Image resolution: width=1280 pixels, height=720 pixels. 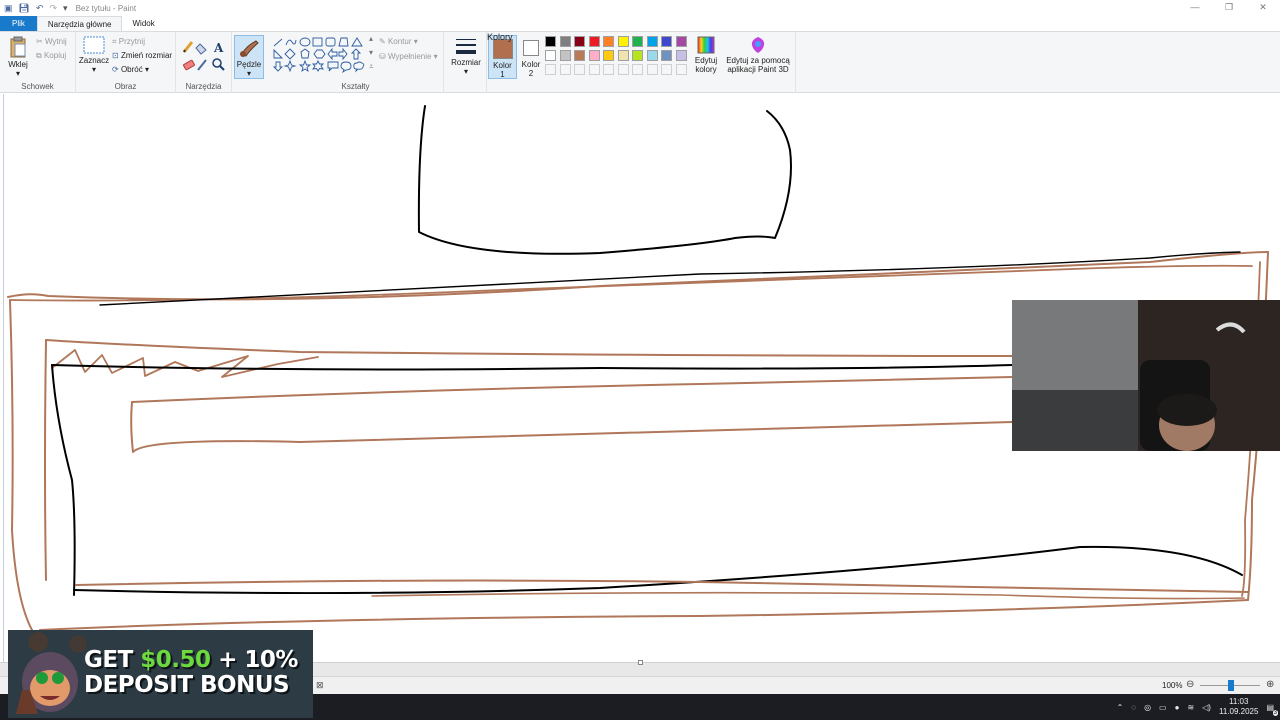 I want to click on copy-label: Kopiuj, so click(x=55, y=55).